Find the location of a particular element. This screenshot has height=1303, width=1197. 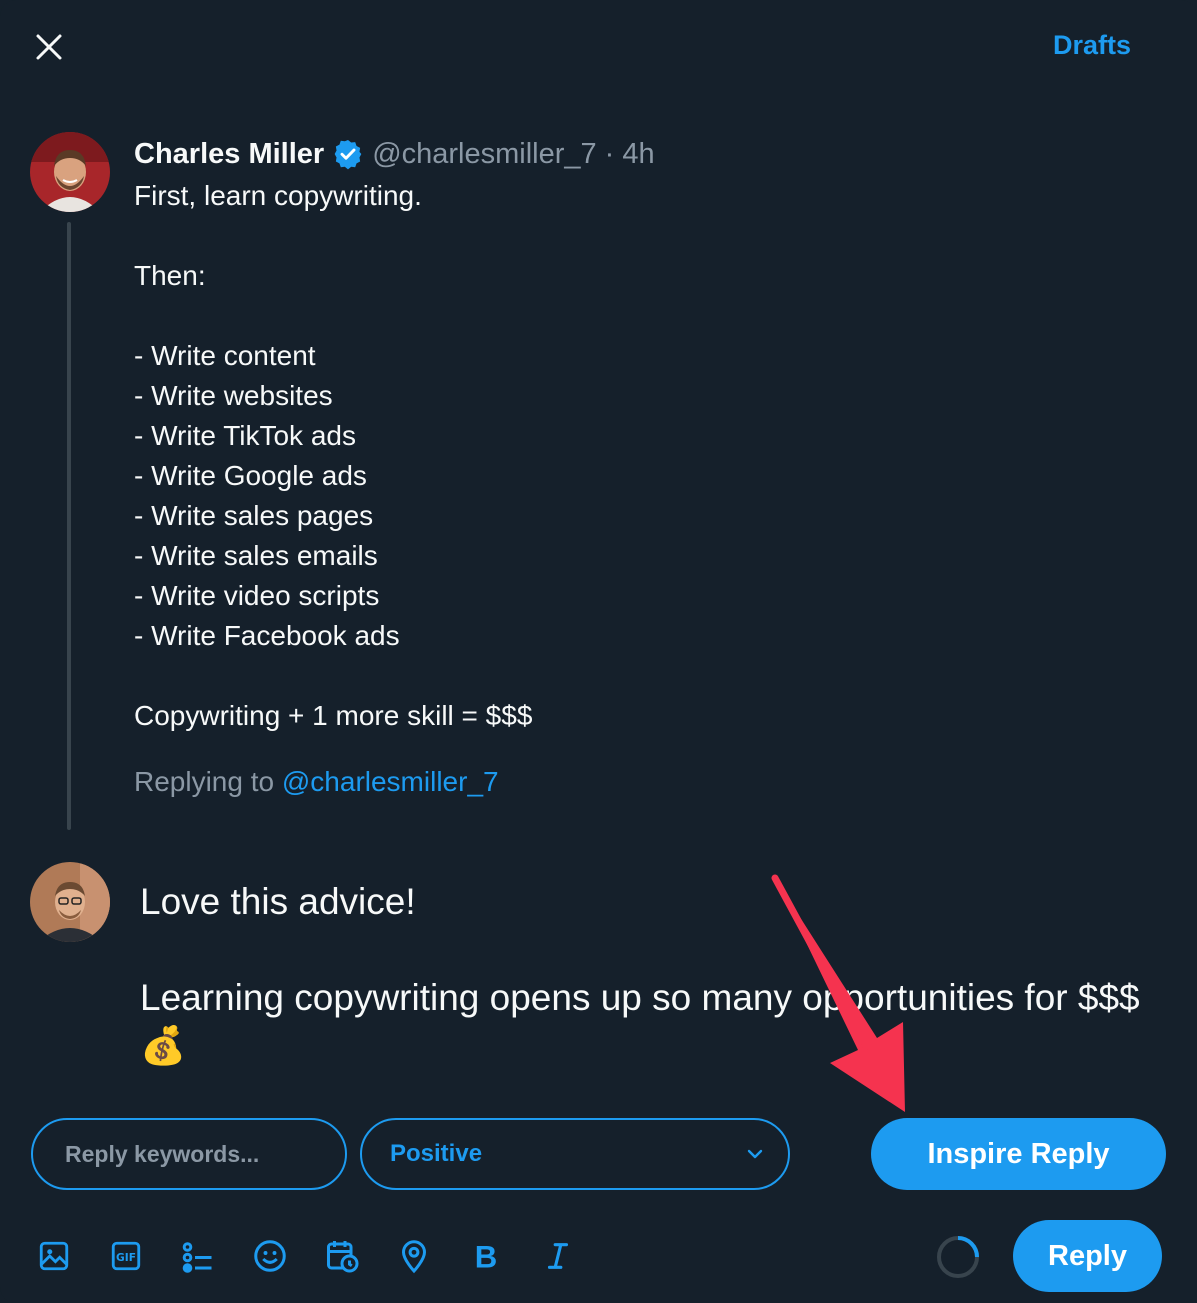

author-name: Charles Miller is located at coordinates (229, 154).